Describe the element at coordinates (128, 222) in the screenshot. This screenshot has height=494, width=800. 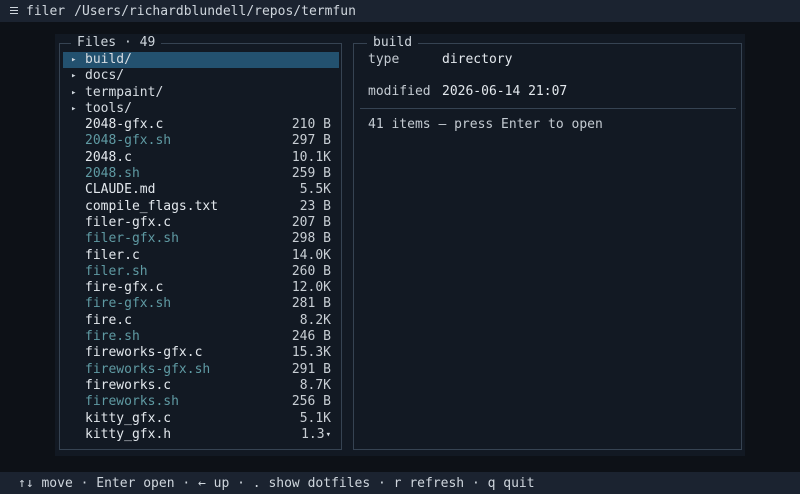
I see `file-name: filer-gfx.c` at that location.